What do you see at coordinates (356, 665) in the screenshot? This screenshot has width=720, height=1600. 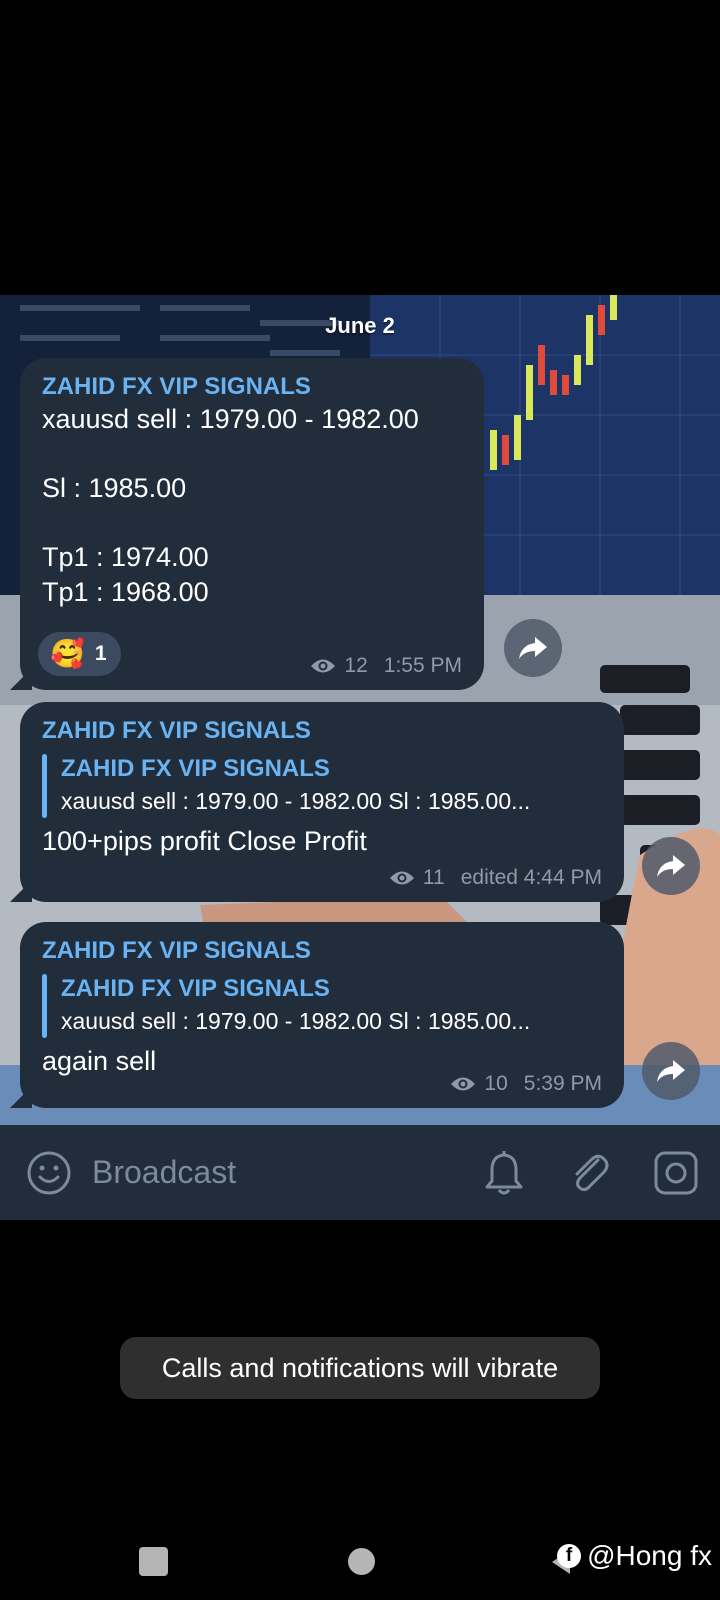 I see `view-count: 12` at bounding box center [356, 665].